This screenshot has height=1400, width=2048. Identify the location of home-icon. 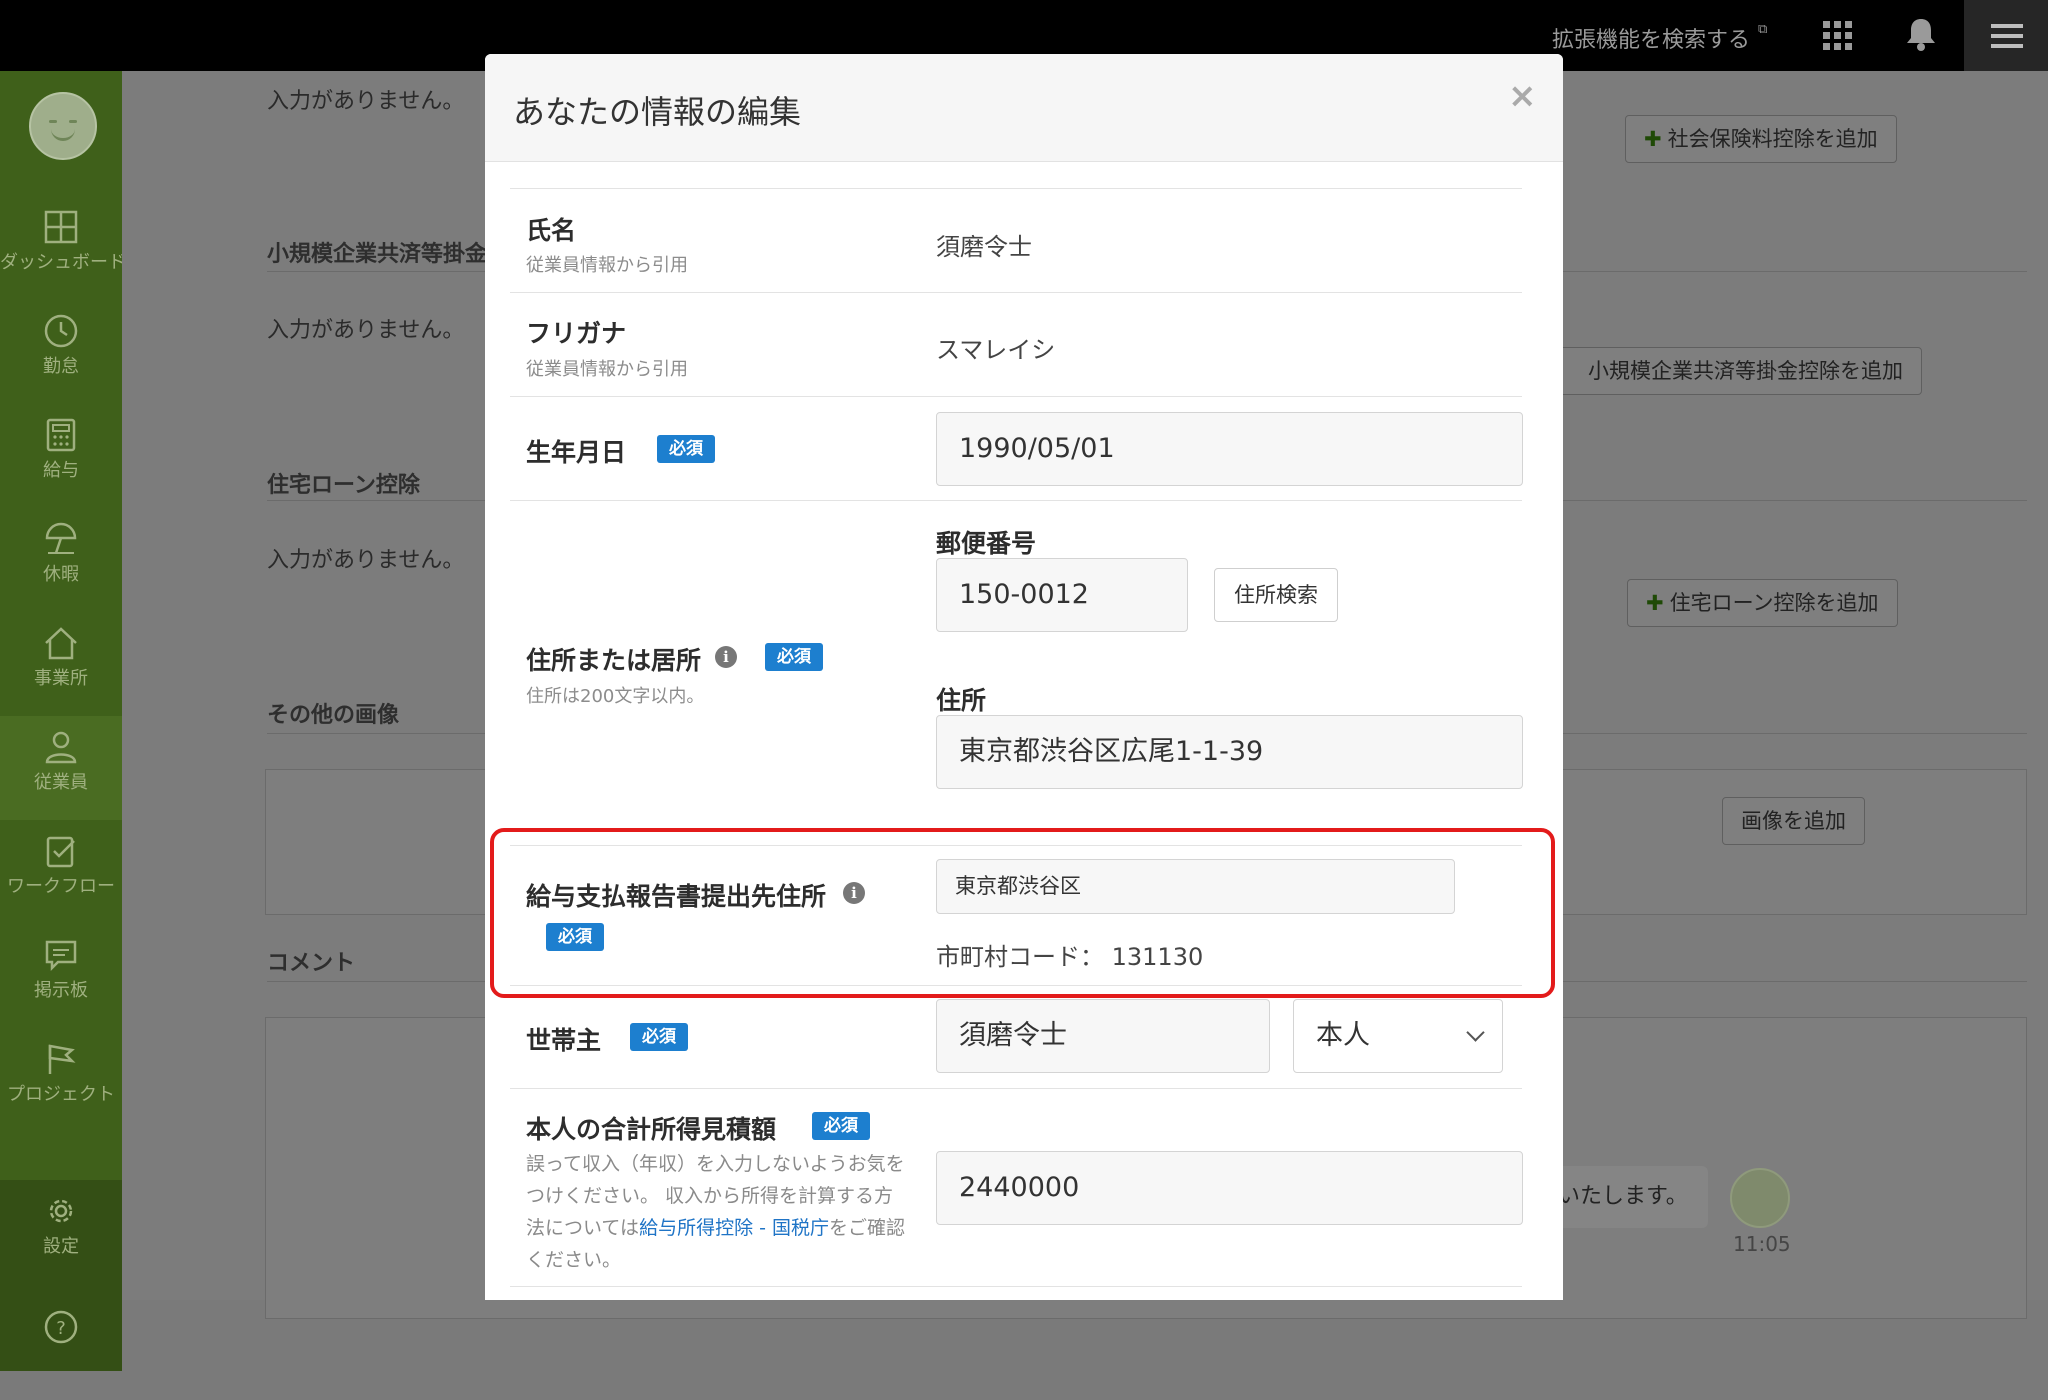
(61, 643).